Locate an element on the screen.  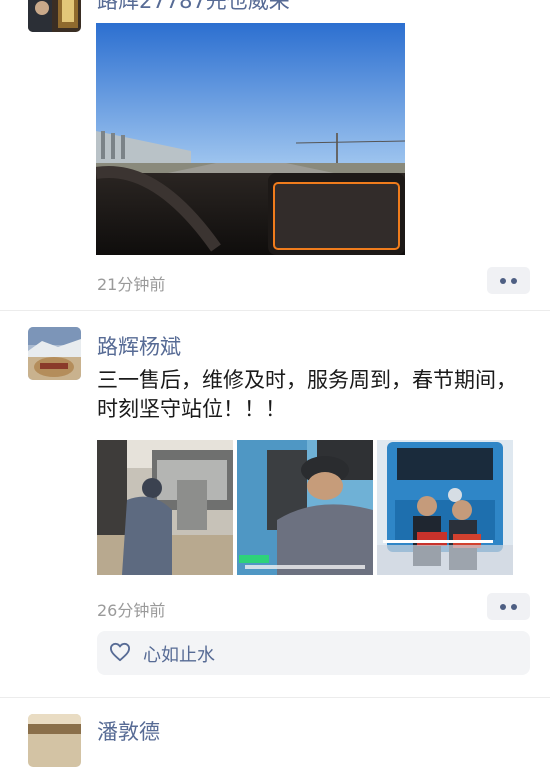
post3-avatar is located at coordinates (54, 740).